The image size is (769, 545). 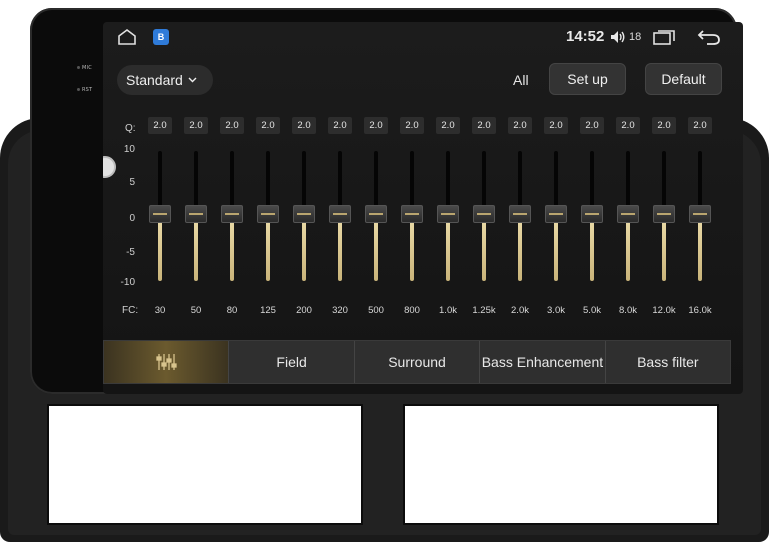 I want to click on eq-band: 2.0 500, so click(x=376, y=217).